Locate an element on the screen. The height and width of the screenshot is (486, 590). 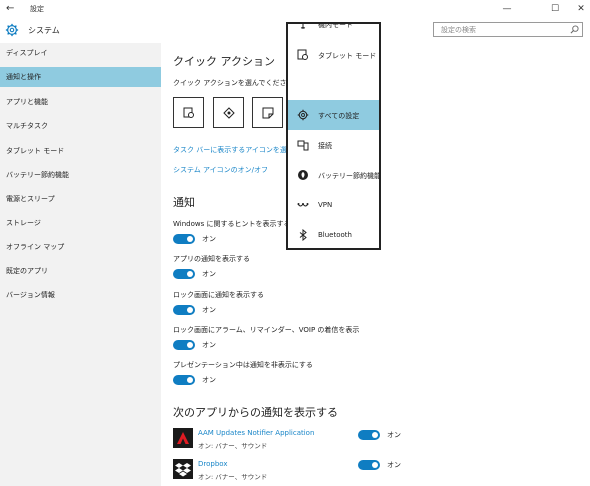
popup-item-all-settings: すべての設定 is located at coordinates (333, 115).